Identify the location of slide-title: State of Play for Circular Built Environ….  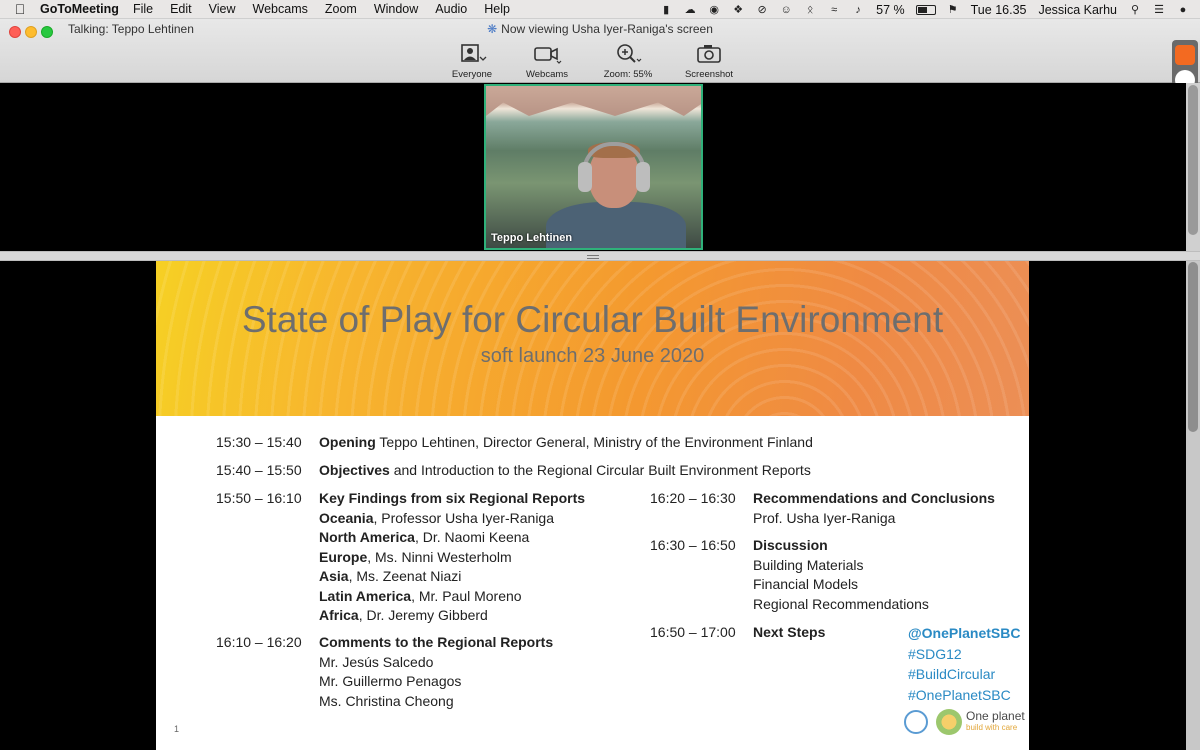
(592, 319).